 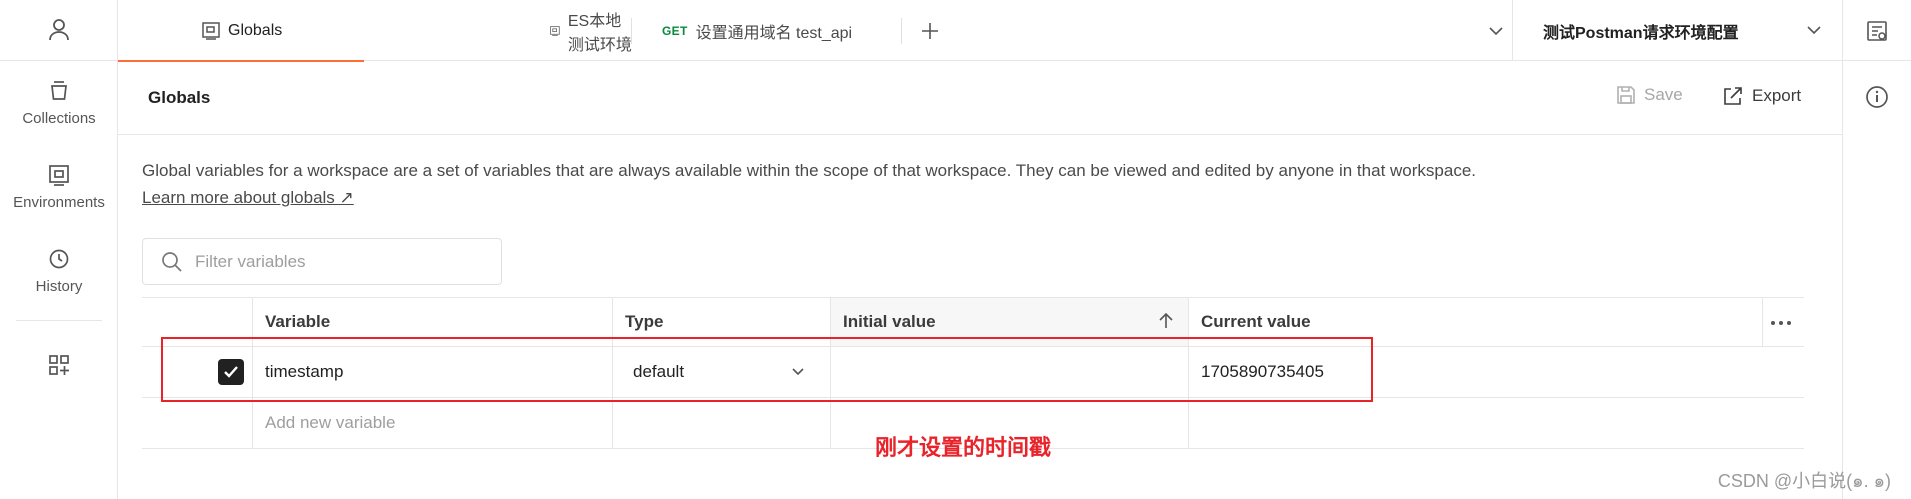 I want to click on history-icon, so click(x=59, y=259).